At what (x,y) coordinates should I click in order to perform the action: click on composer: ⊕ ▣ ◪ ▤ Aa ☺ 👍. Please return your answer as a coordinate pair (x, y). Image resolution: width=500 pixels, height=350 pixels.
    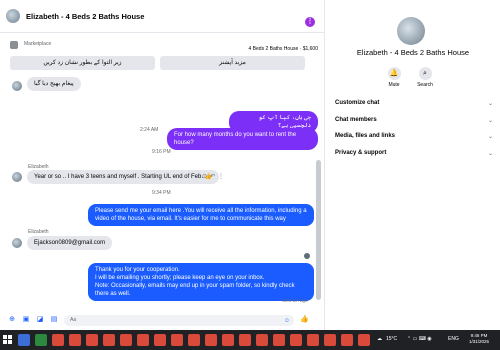
    Looking at the image, I should click on (162, 320).